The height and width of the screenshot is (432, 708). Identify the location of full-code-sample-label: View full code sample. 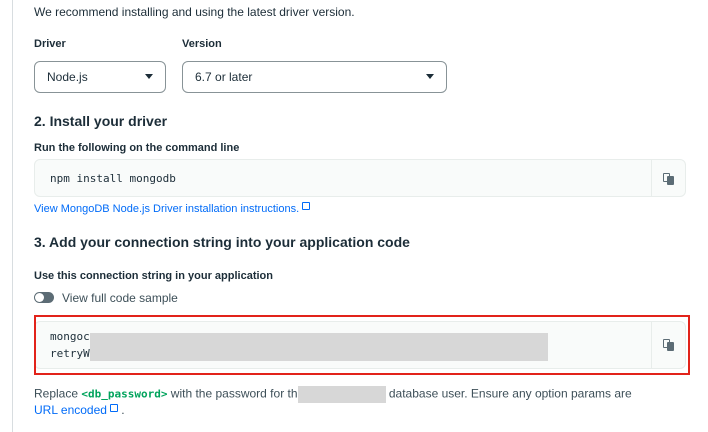
(120, 298).